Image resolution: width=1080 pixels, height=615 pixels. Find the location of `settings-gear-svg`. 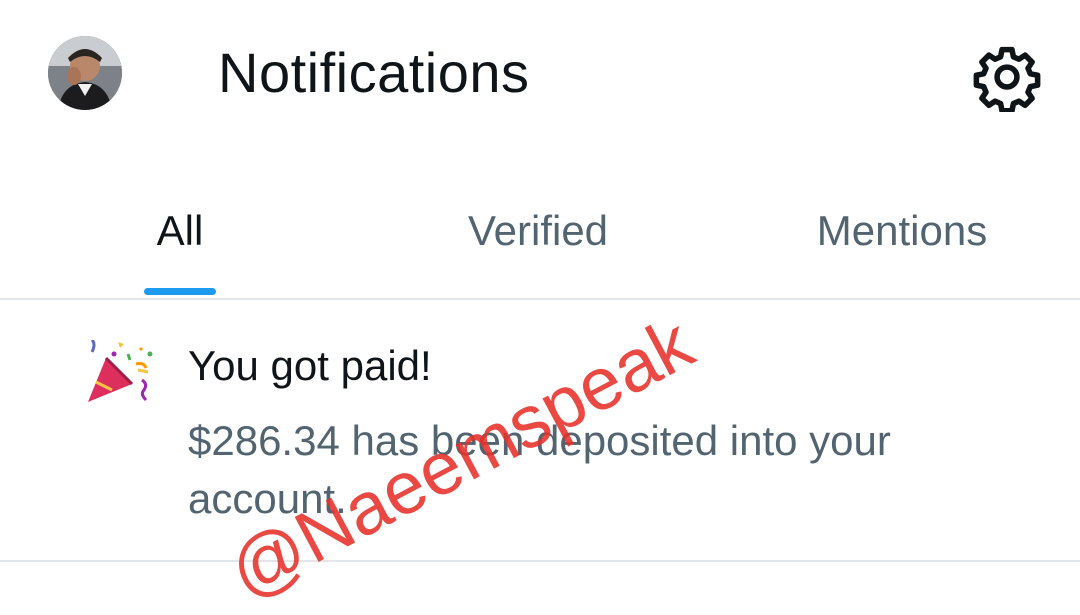

settings-gear-svg is located at coordinates (1007, 79).